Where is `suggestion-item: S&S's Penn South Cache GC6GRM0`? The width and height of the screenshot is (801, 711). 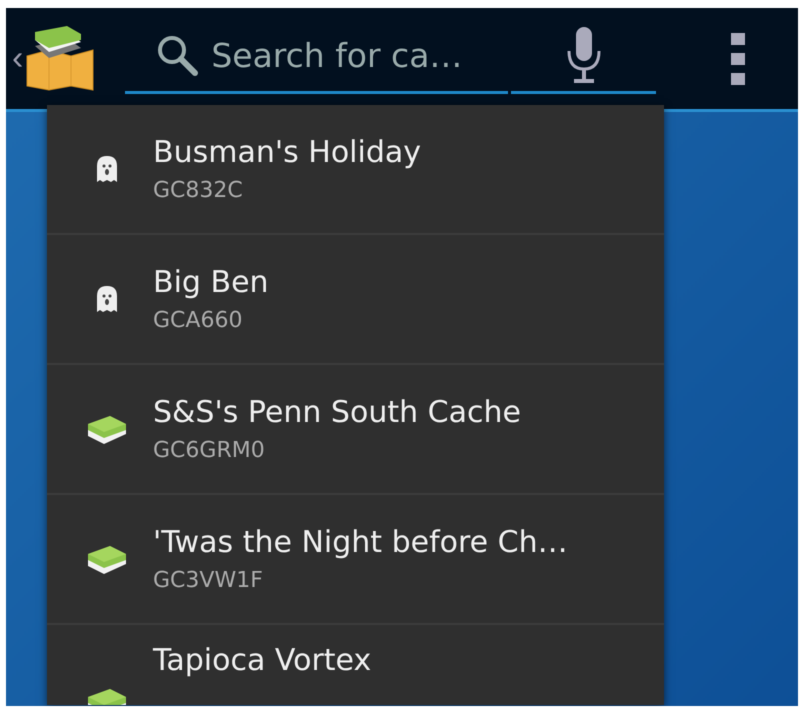
suggestion-item: S&S's Penn South Cache GC6GRM0 is located at coordinates (355, 430).